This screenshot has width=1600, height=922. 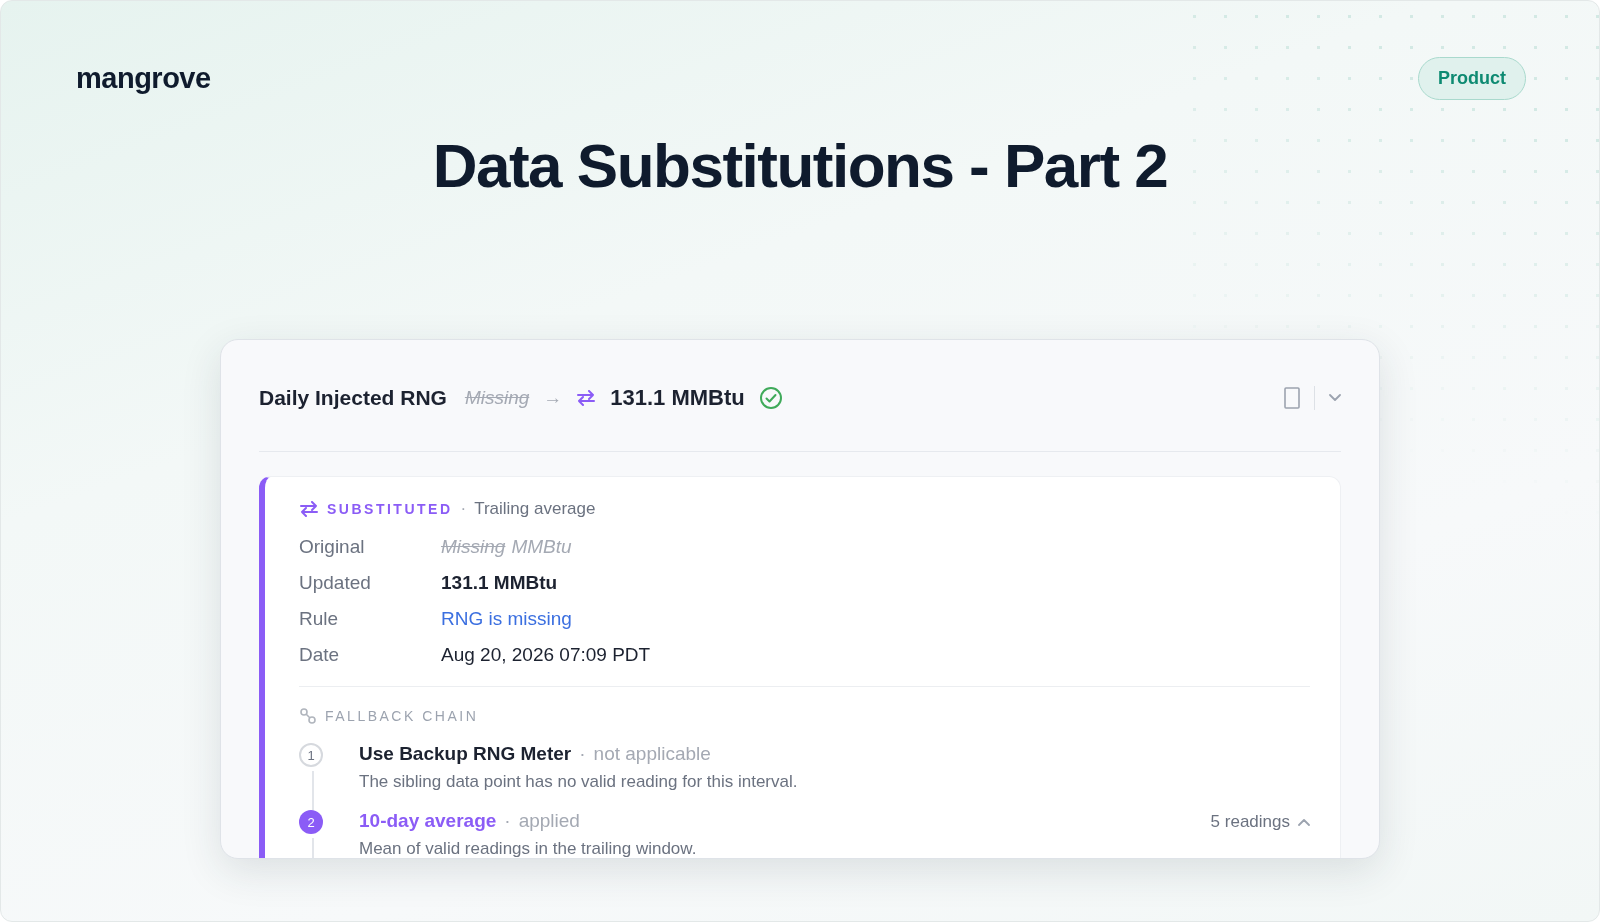 What do you see at coordinates (579, 782) in the screenshot?
I see `step-description: The sibling data point has no valid reading for this interval.` at bounding box center [579, 782].